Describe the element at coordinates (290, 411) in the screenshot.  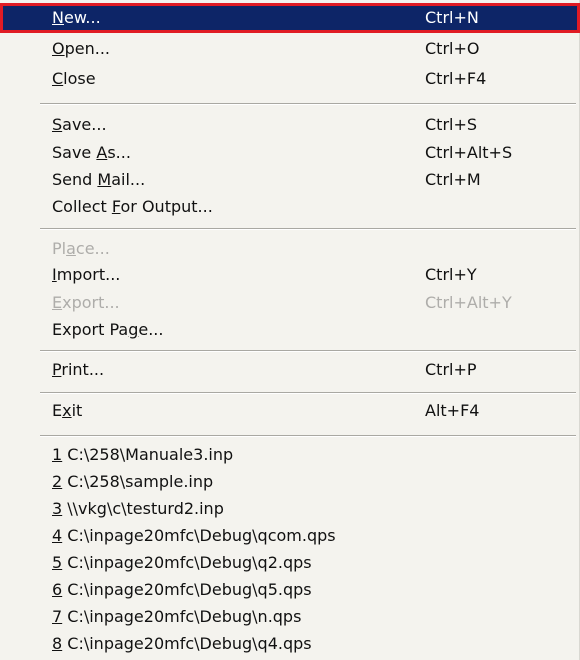
I see `menu-item-exit: Exit Alt+F4` at that location.